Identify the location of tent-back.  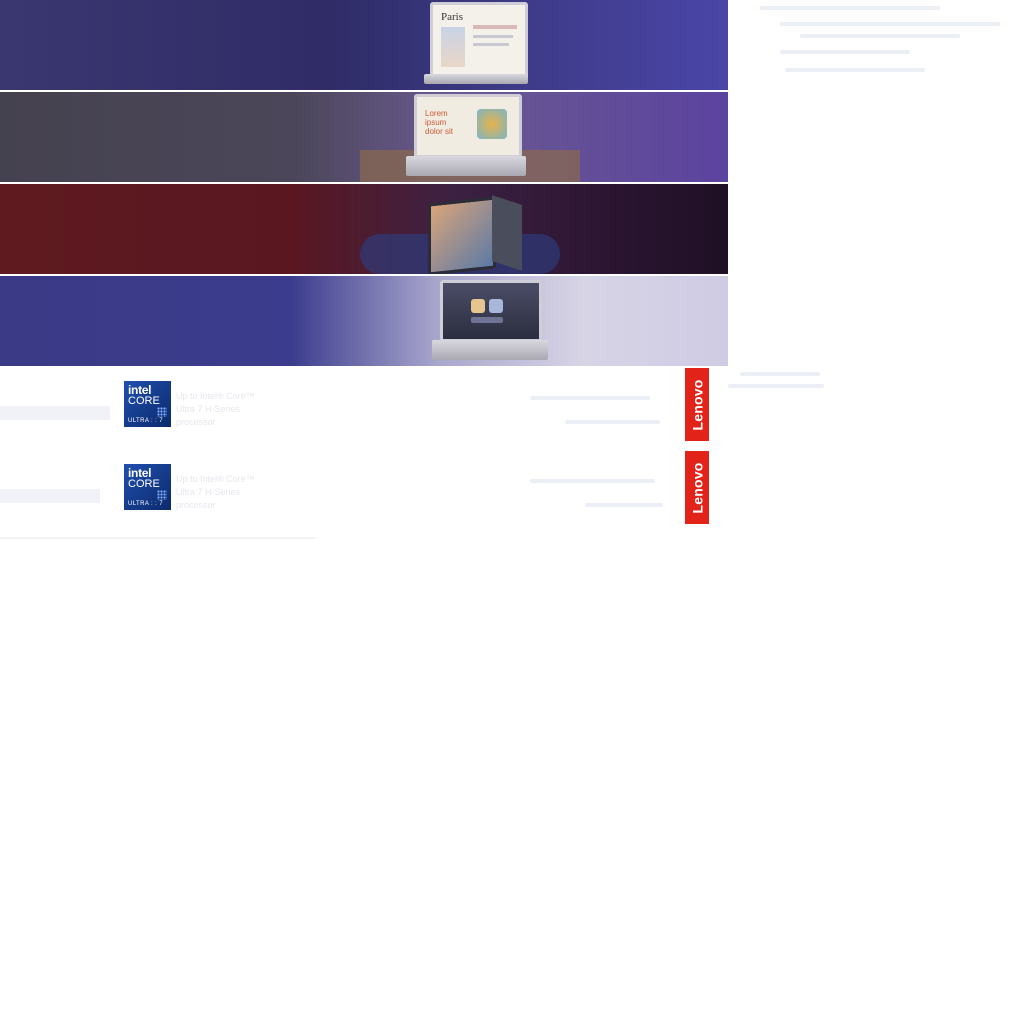
(507, 233).